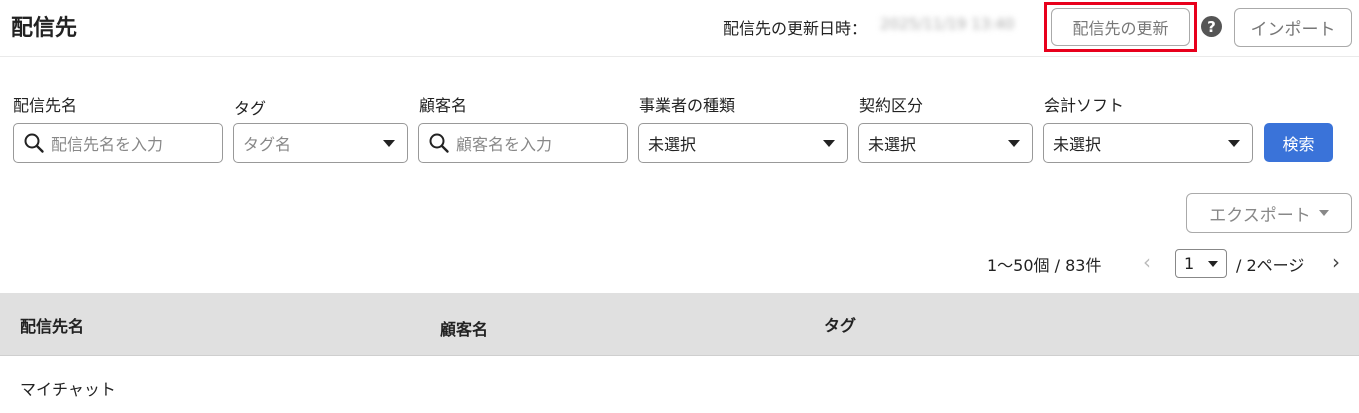  Describe the element at coordinates (1260, 215) in the screenshot. I see `export-label: エクスポート` at that location.